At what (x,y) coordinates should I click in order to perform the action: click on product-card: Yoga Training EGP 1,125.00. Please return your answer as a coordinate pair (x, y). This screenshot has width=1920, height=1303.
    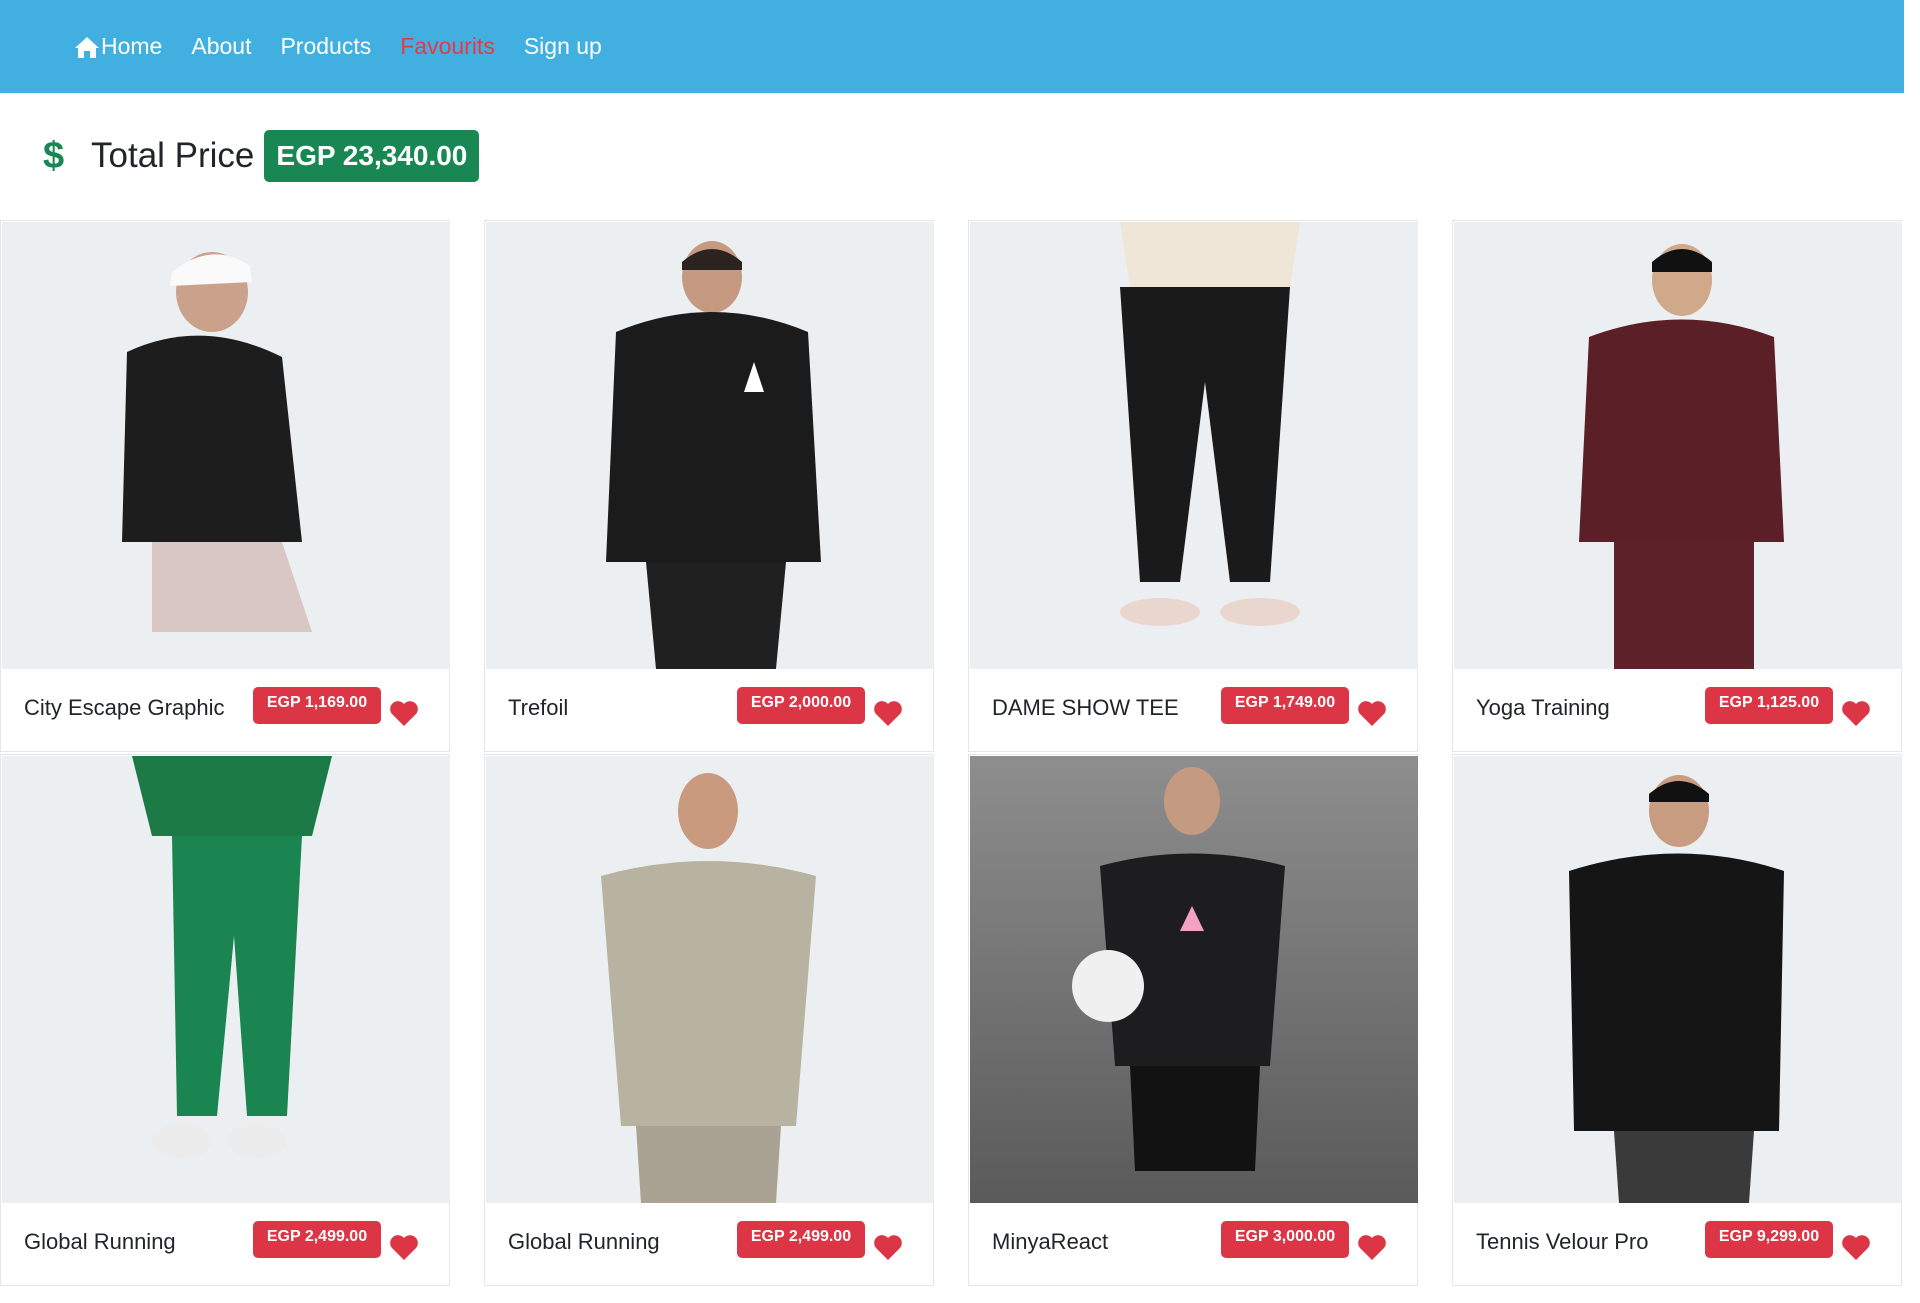
    Looking at the image, I should click on (1677, 486).